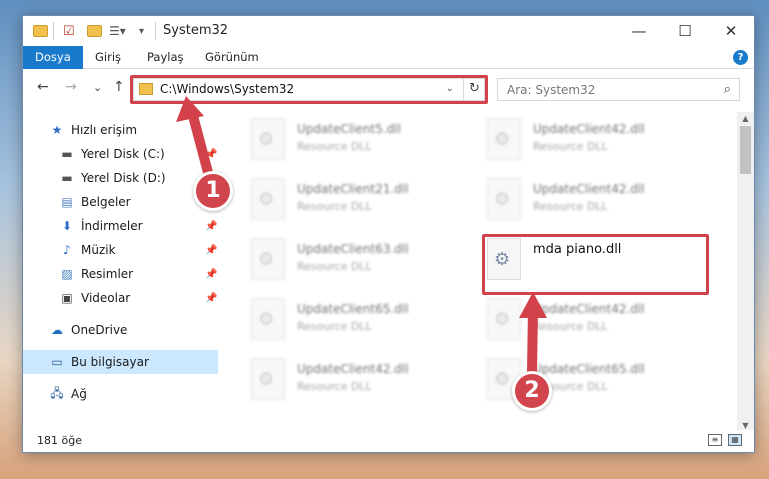 The width and height of the screenshot is (769, 479). Describe the element at coordinates (69, 31) in the screenshot. I see `properties-icon: ☑` at that location.